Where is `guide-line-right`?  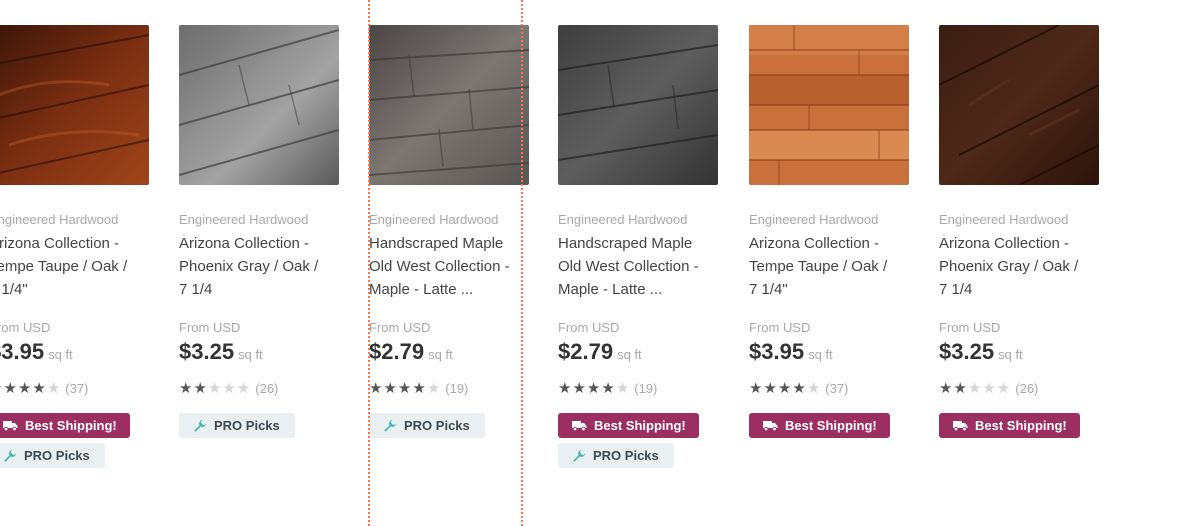 guide-line-right is located at coordinates (522, 263).